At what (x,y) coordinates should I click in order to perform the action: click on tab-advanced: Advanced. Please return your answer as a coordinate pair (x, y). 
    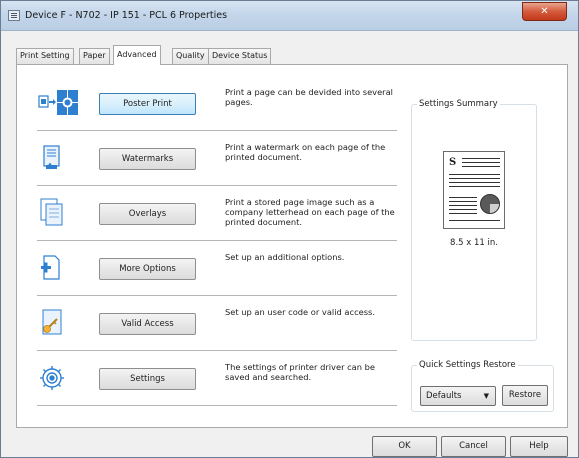
    Looking at the image, I should click on (137, 55).